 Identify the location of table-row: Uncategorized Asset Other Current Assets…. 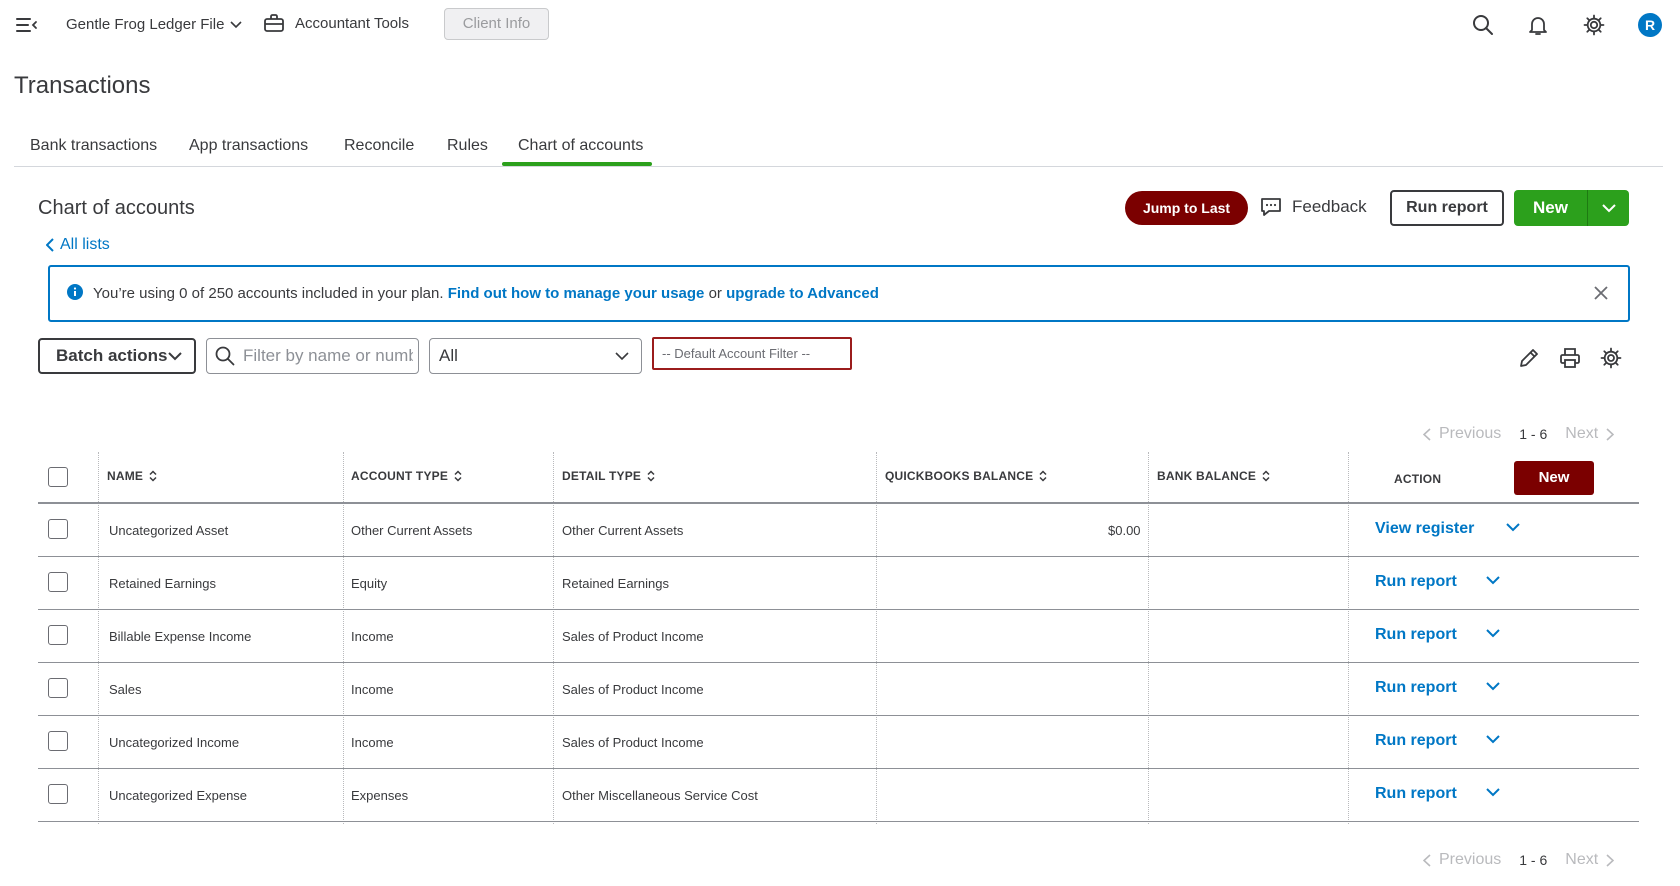
(838, 530).